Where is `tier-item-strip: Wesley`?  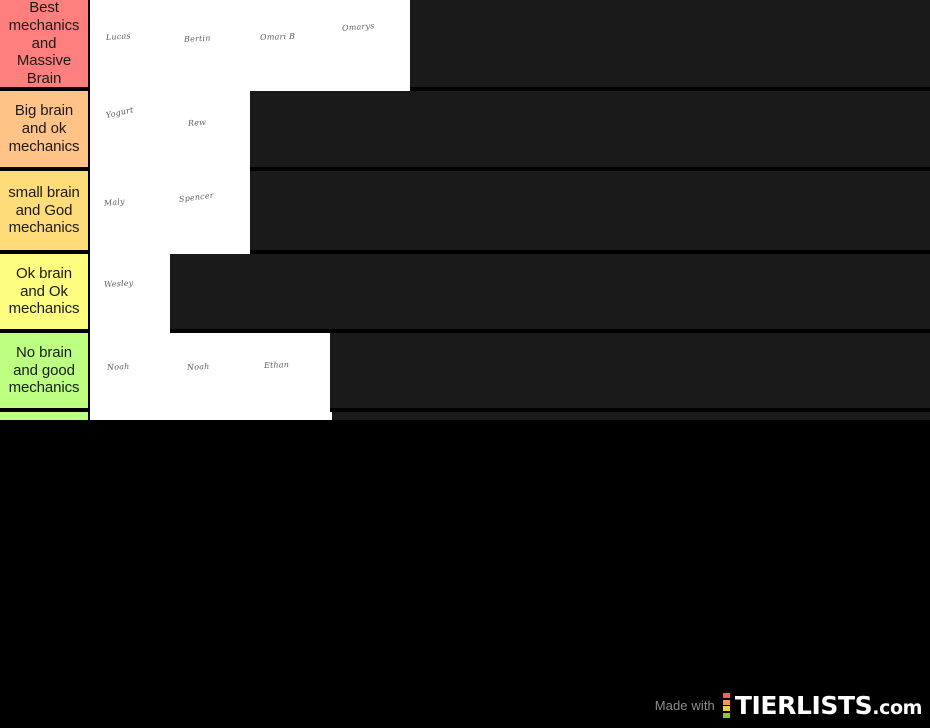 tier-item-strip: Wesley is located at coordinates (130, 293).